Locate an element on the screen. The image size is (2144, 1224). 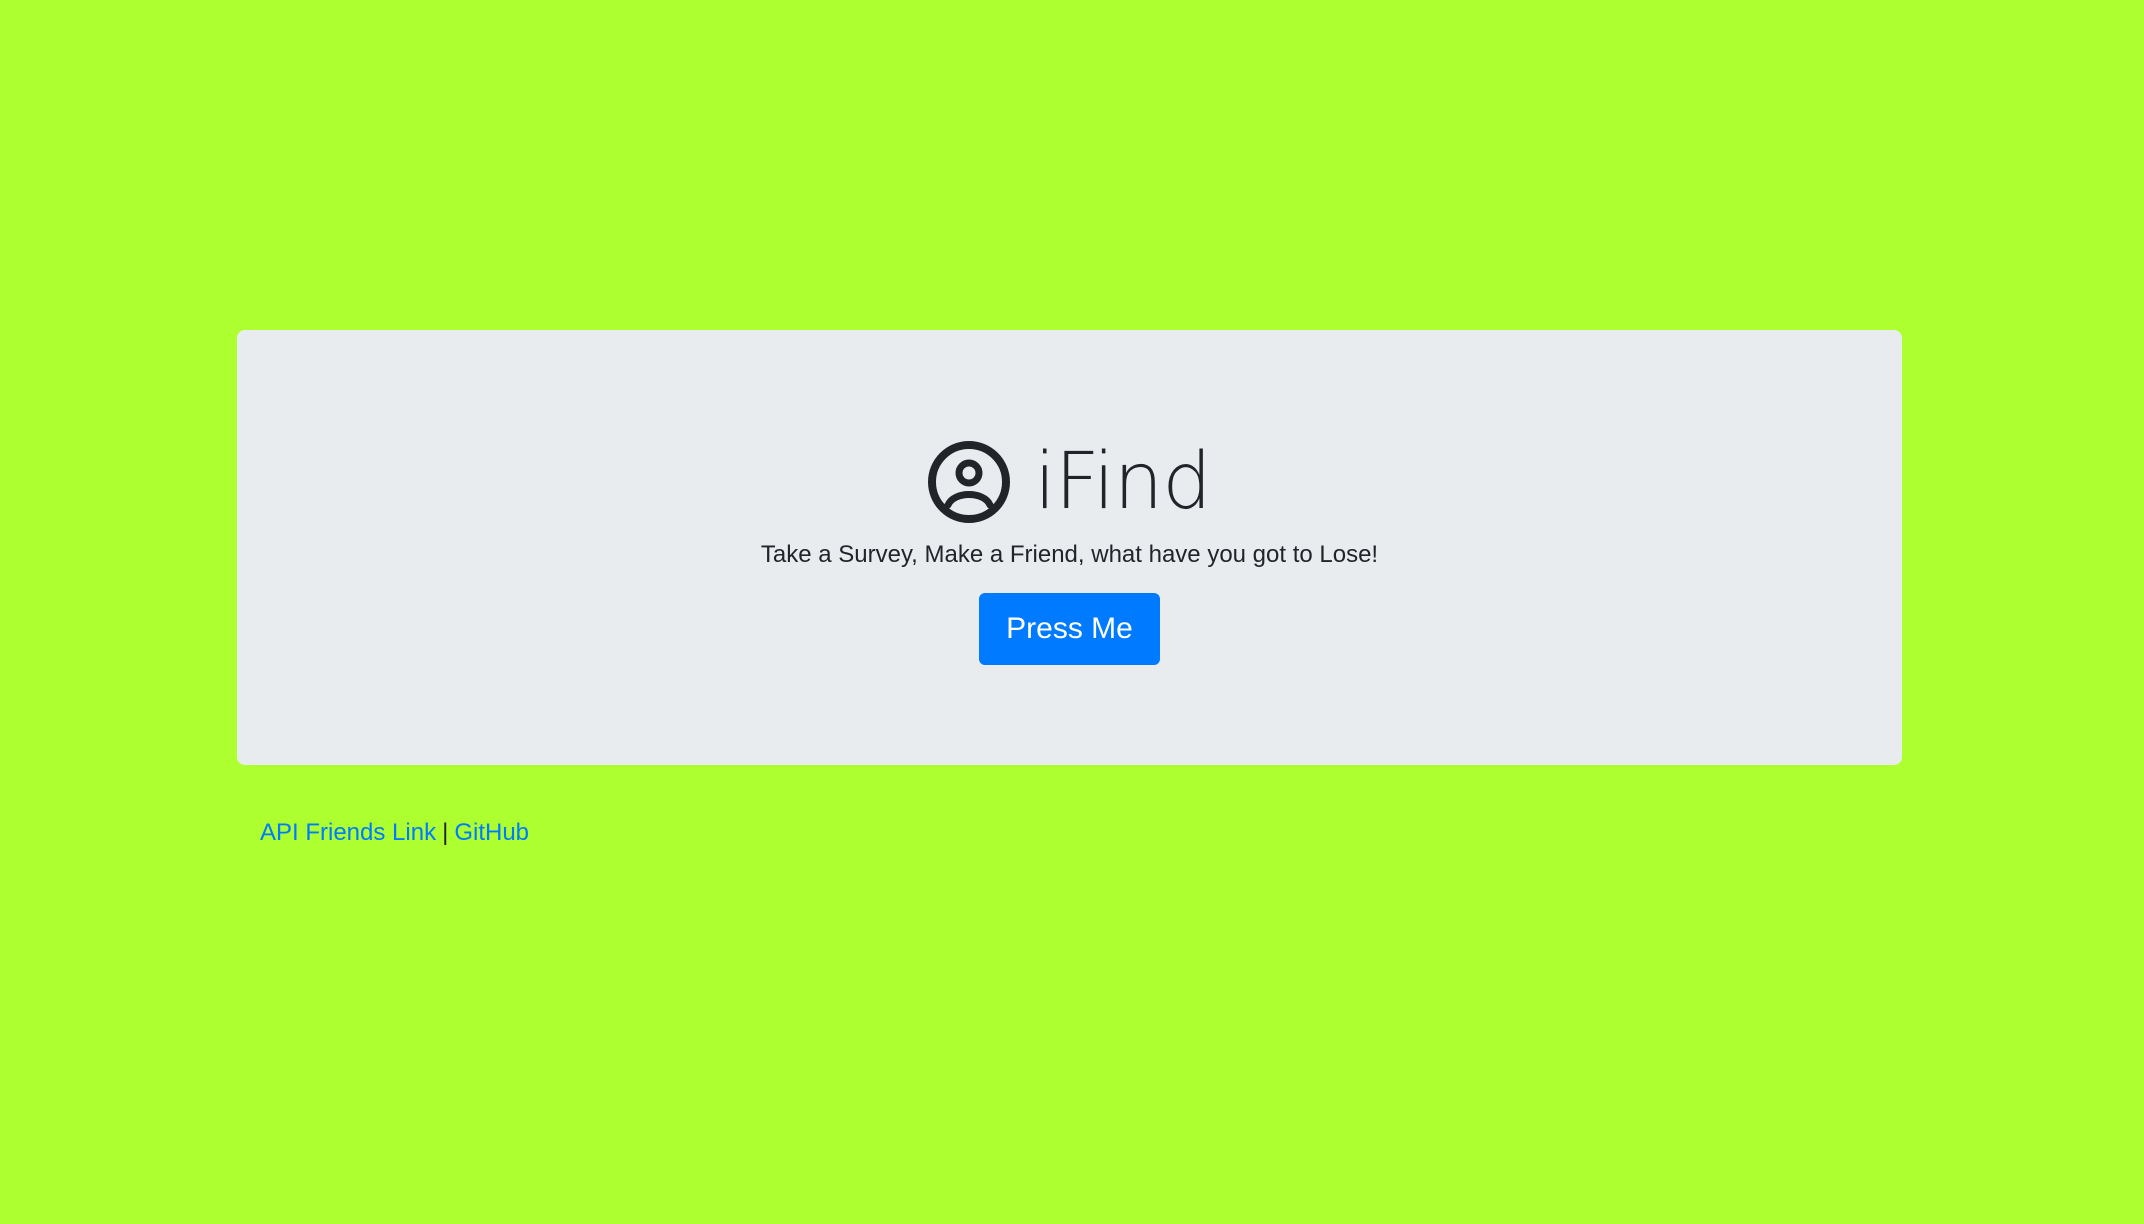
page-title: iFind is located at coordinates (1122, 482).